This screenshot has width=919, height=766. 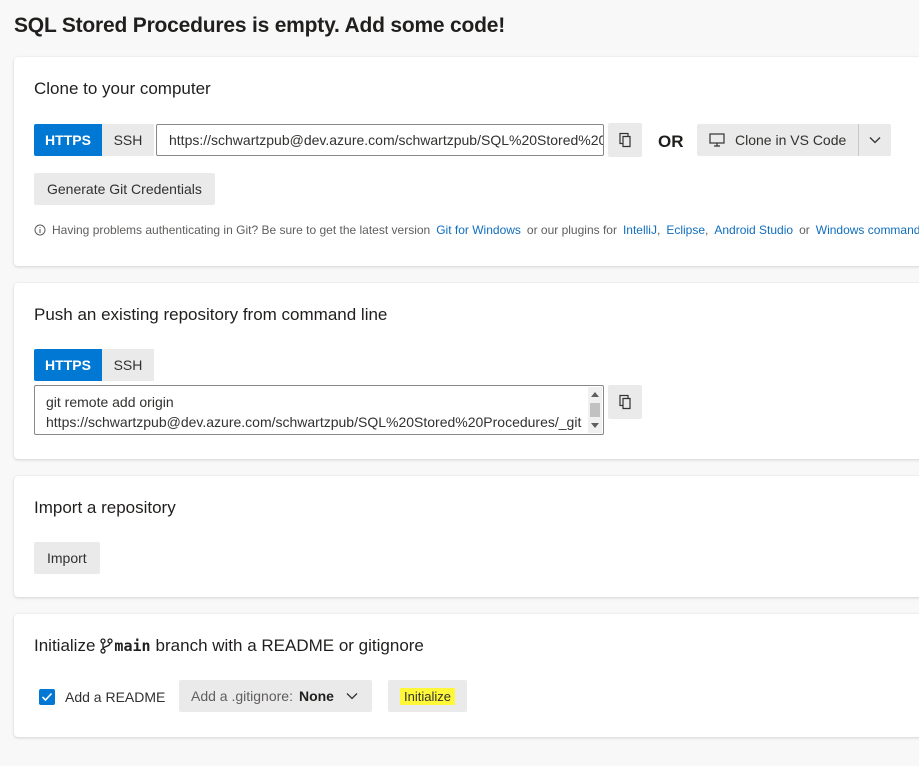 I want to click on textarea-scrollbar, so click(x=595, y=410).